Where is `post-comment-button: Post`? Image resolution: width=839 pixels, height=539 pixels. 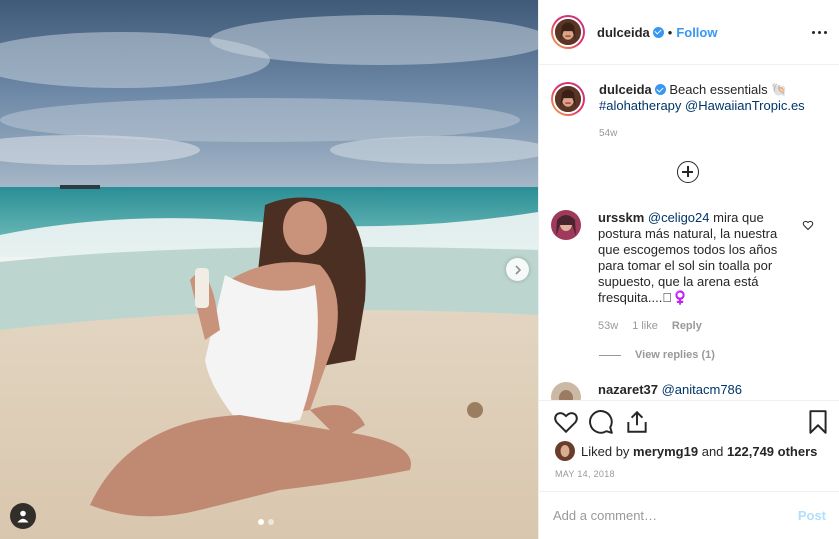
post-comment-button: Post is located at coordinates (812, 515).